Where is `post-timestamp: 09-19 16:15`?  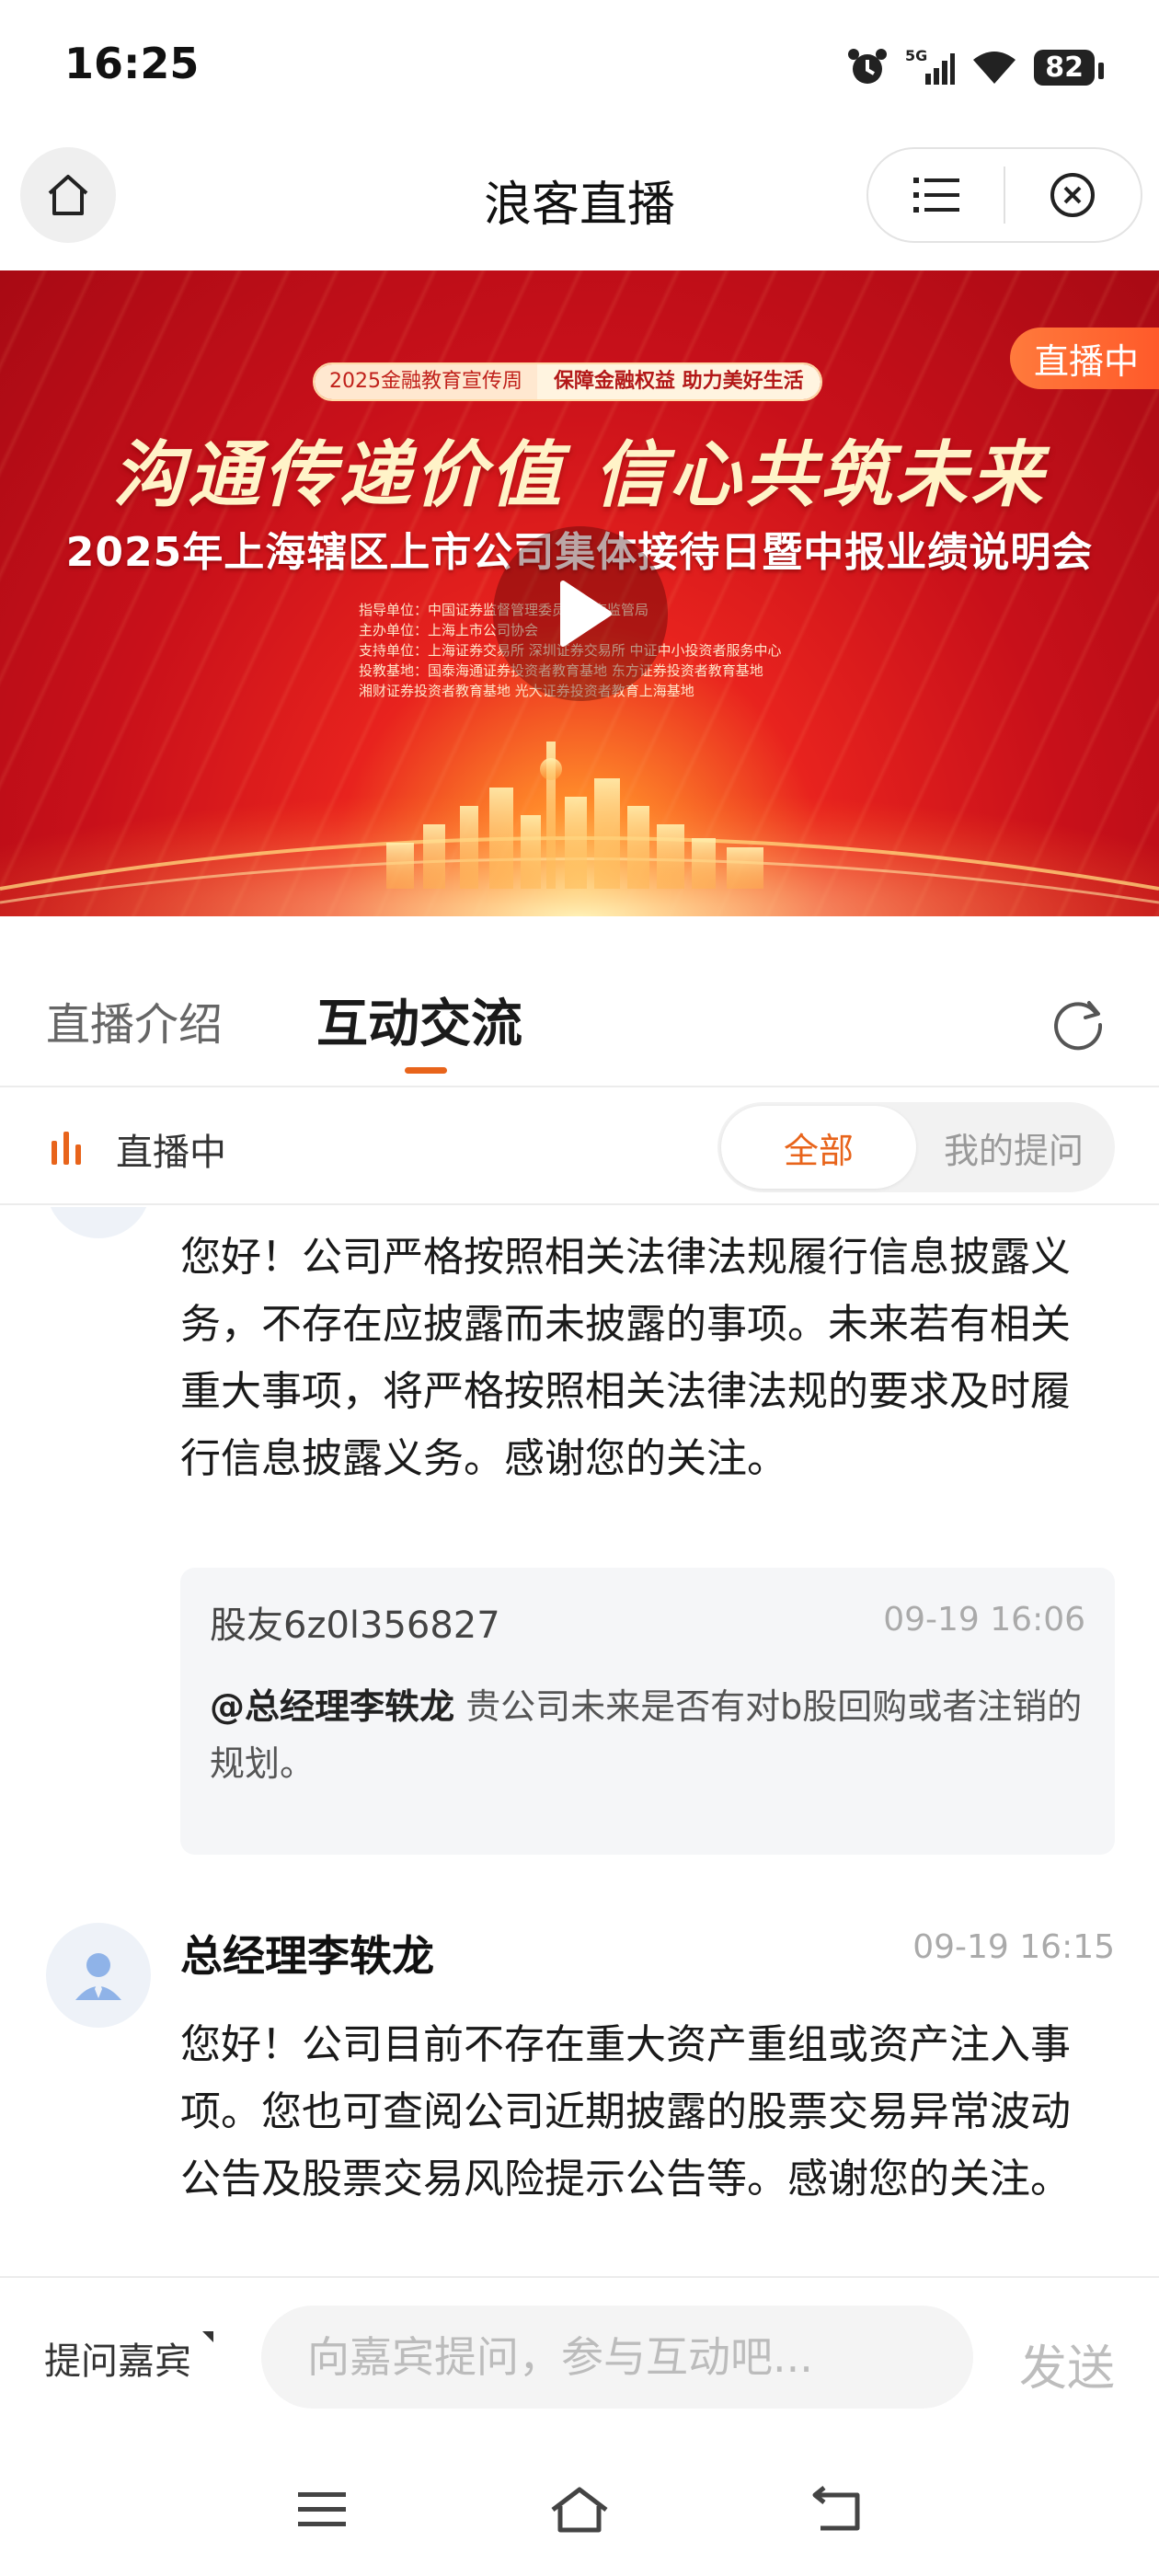
post-timestamp: 09-19 16:15 is located at coordinates (1013, 1947).